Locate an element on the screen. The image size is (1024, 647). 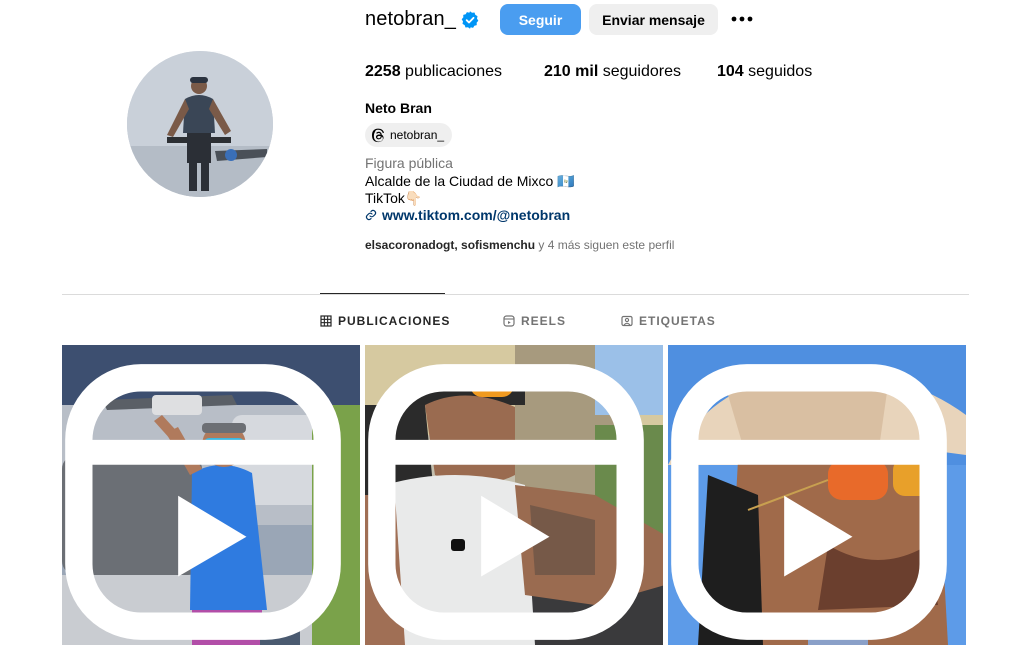
profile-full-name: Neto Bran is located at coordinates (398, 108).